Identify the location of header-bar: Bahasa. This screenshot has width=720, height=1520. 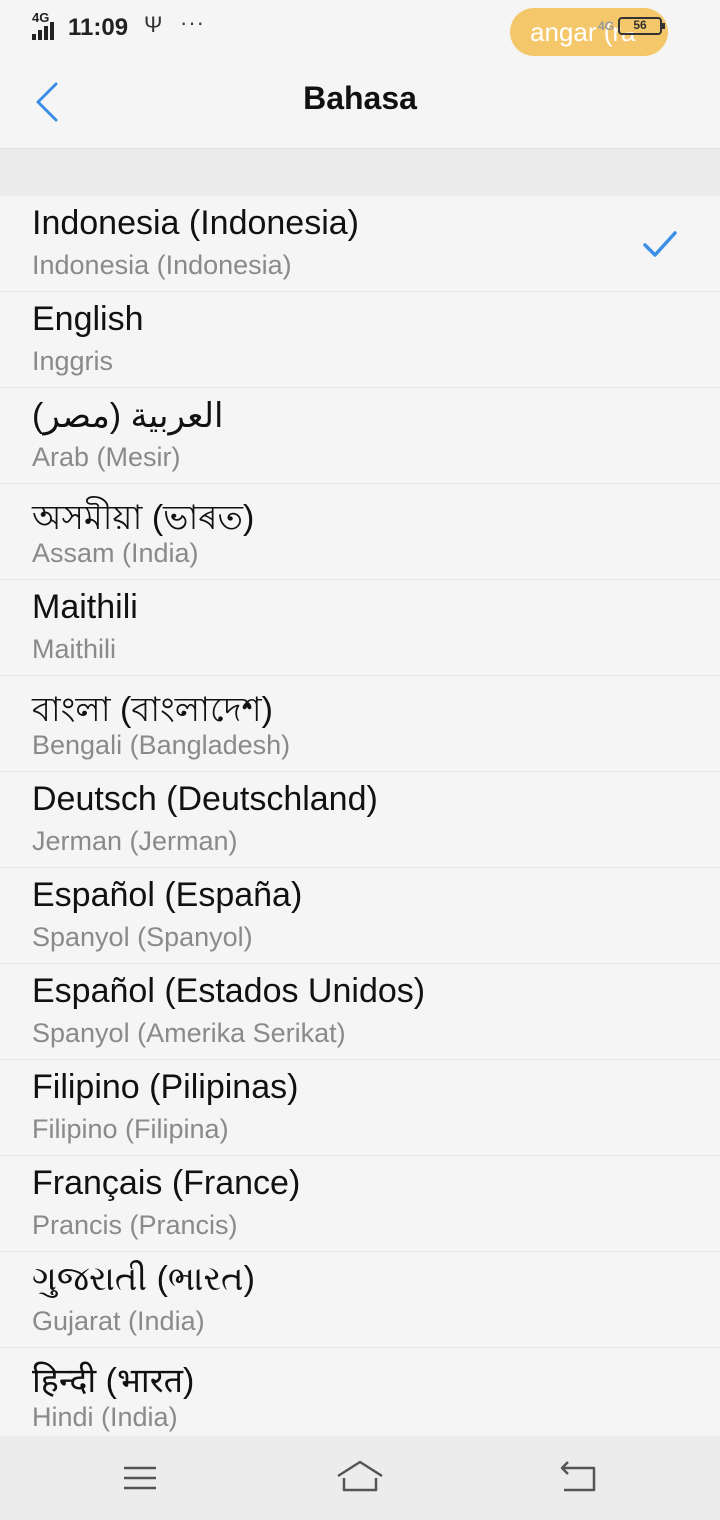
(360, 102).